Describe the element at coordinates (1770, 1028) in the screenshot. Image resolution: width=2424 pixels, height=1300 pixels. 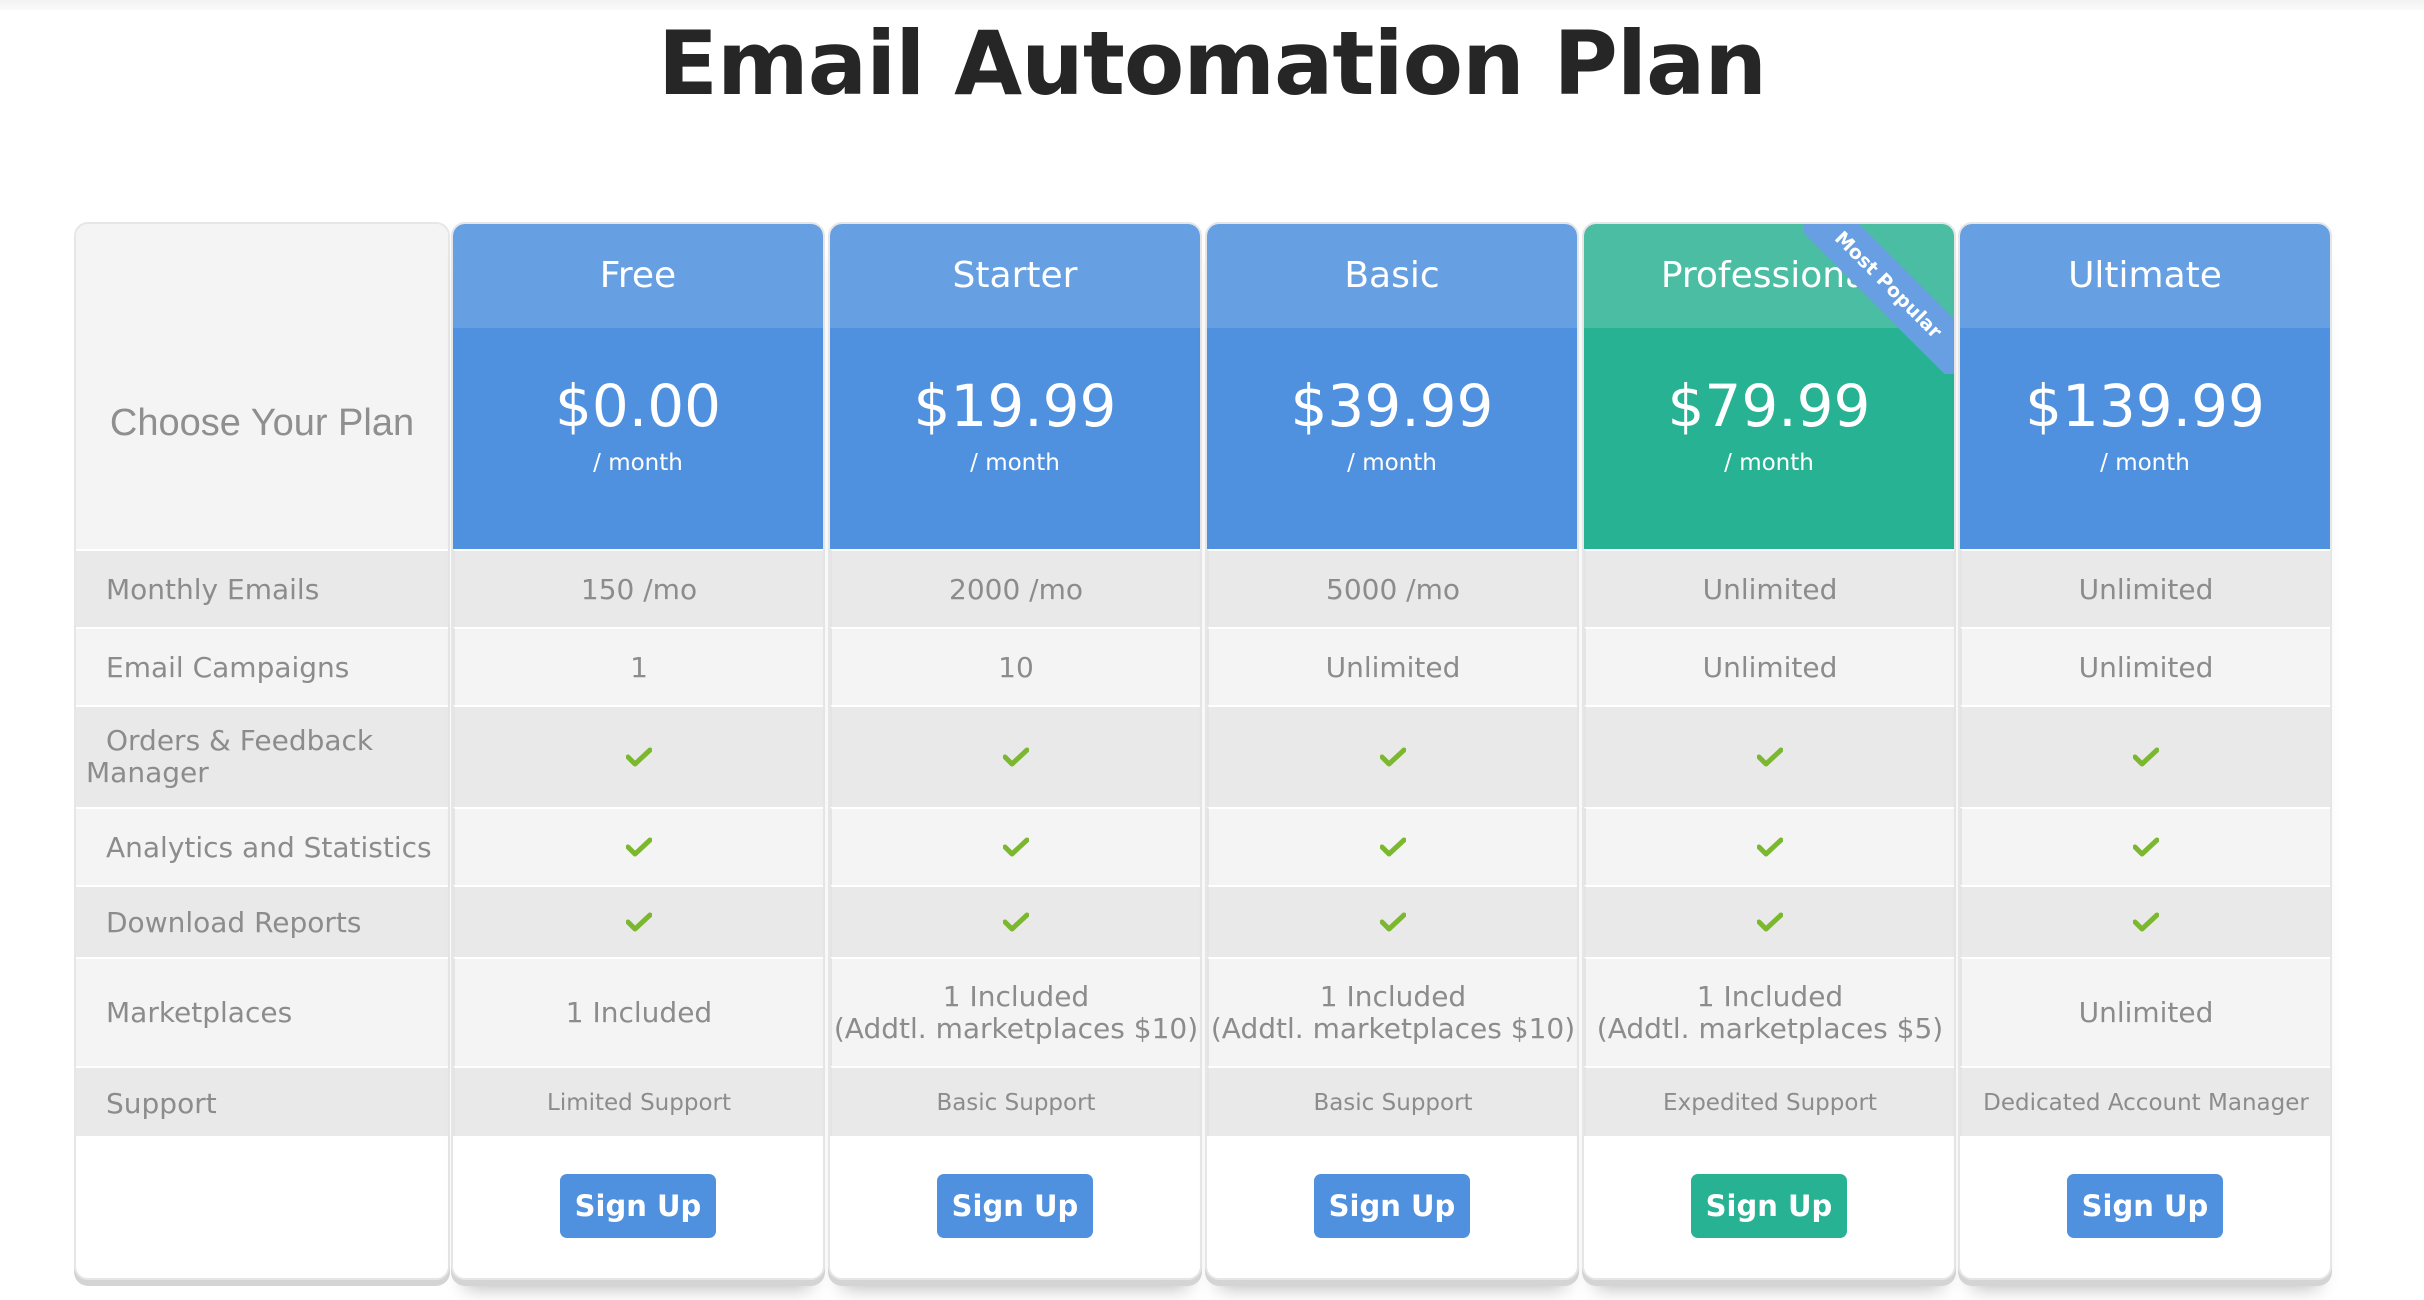
I see `marketplaces-additional: (Addtl. marketplaces $5)` at that location.